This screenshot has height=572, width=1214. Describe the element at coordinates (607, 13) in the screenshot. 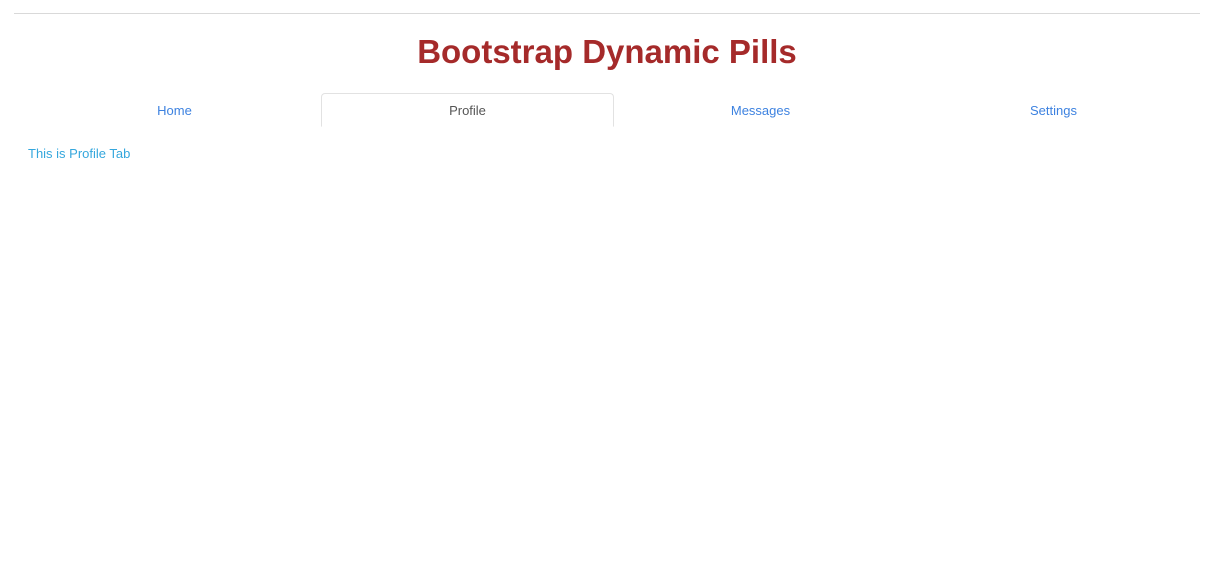

I see `top-divider` at that location.